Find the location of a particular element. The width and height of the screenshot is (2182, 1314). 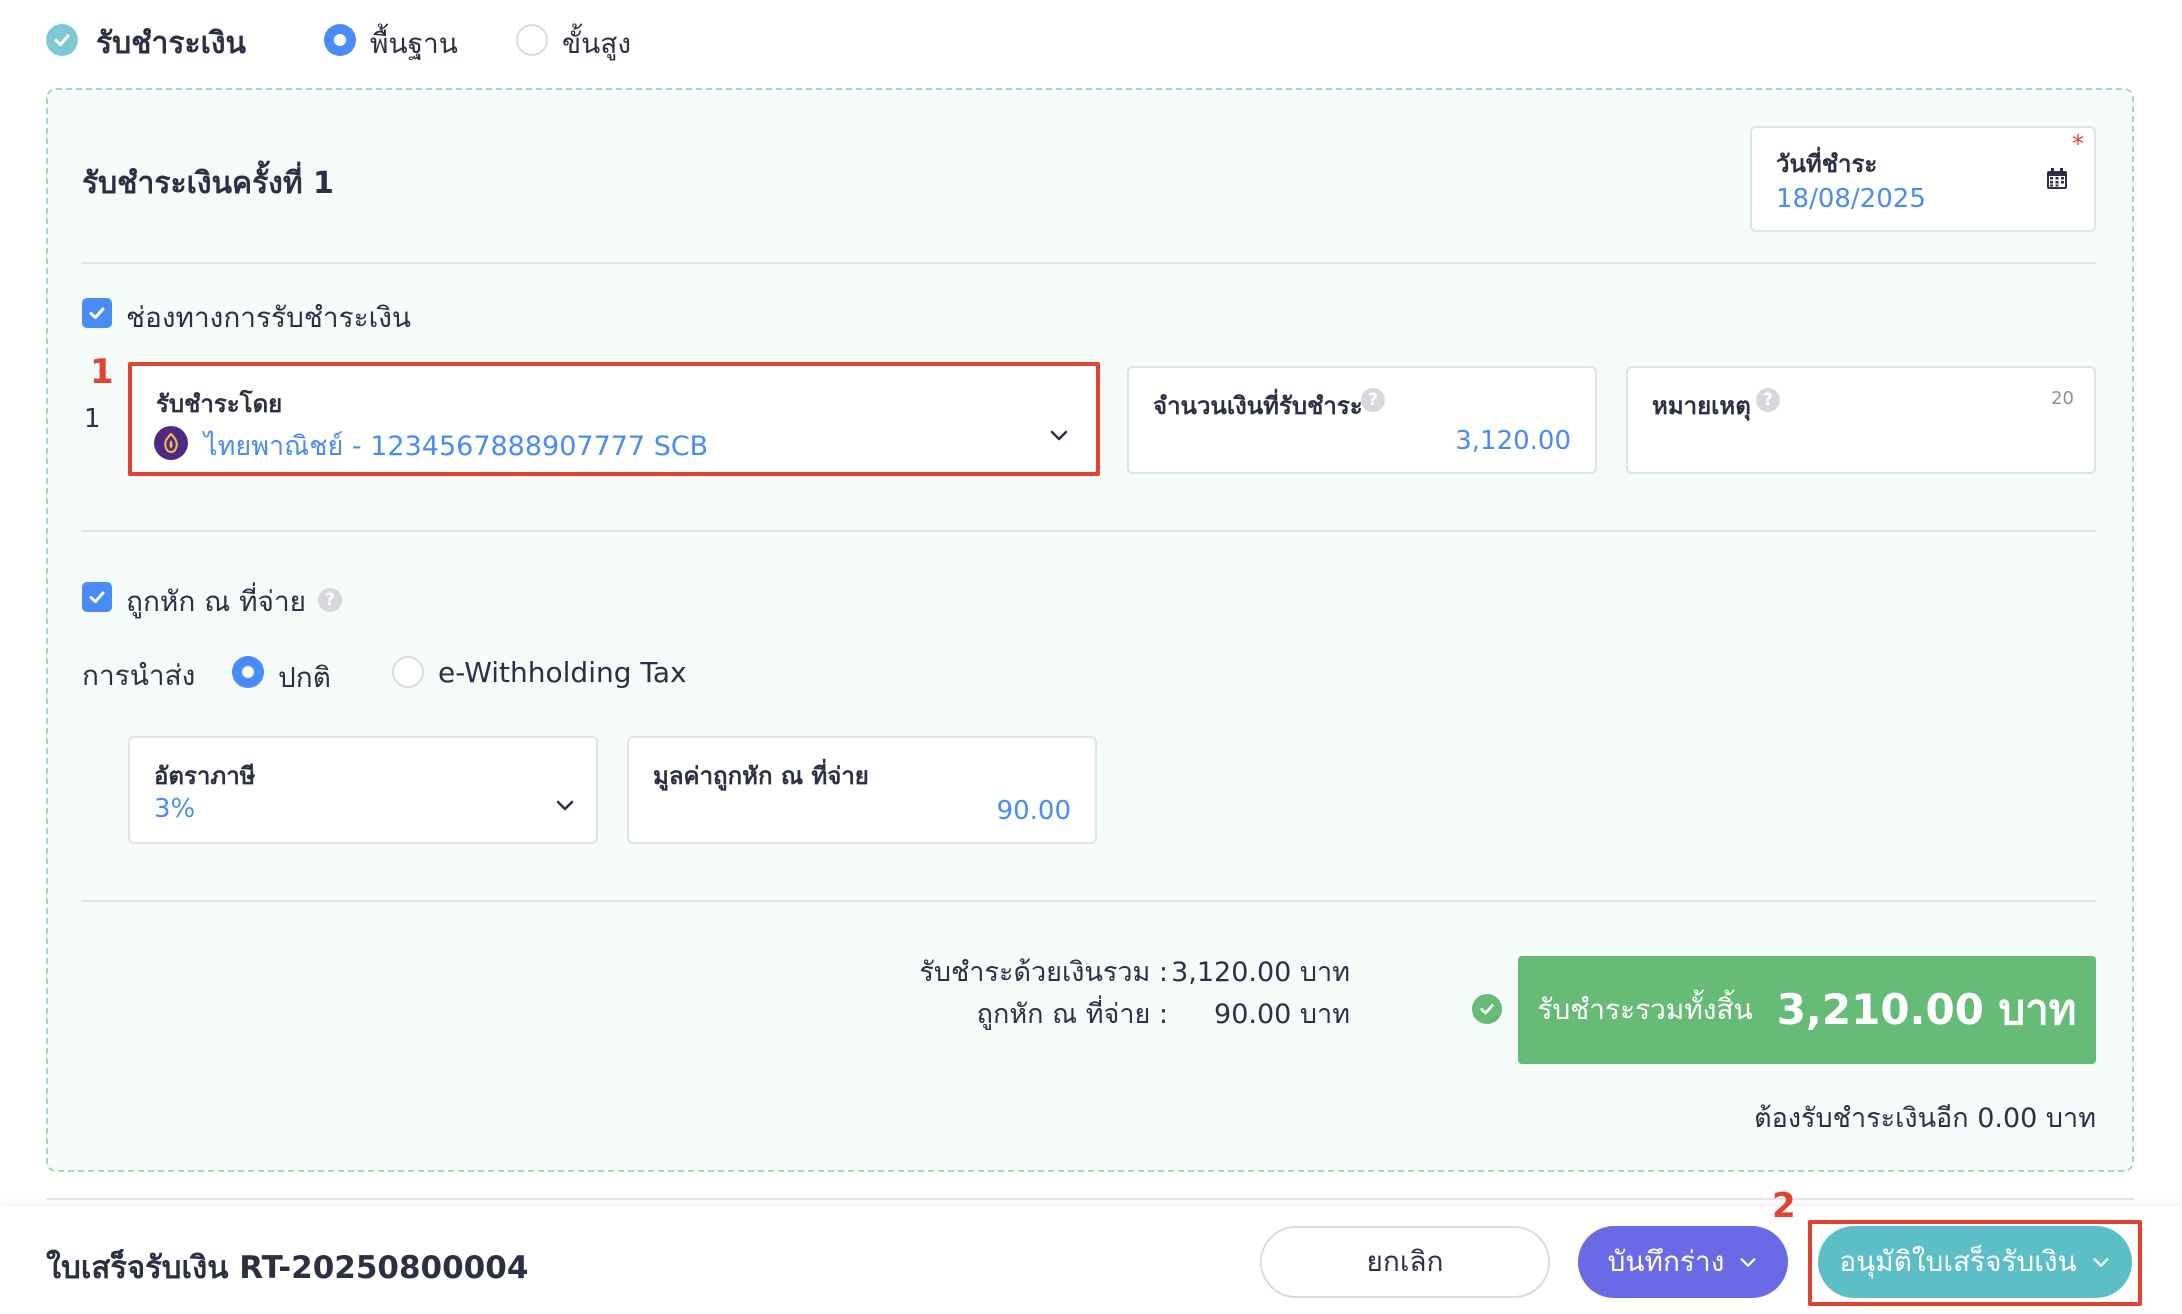

cancel-button: ยกเลิก is located at coordinates (1405, 1262).